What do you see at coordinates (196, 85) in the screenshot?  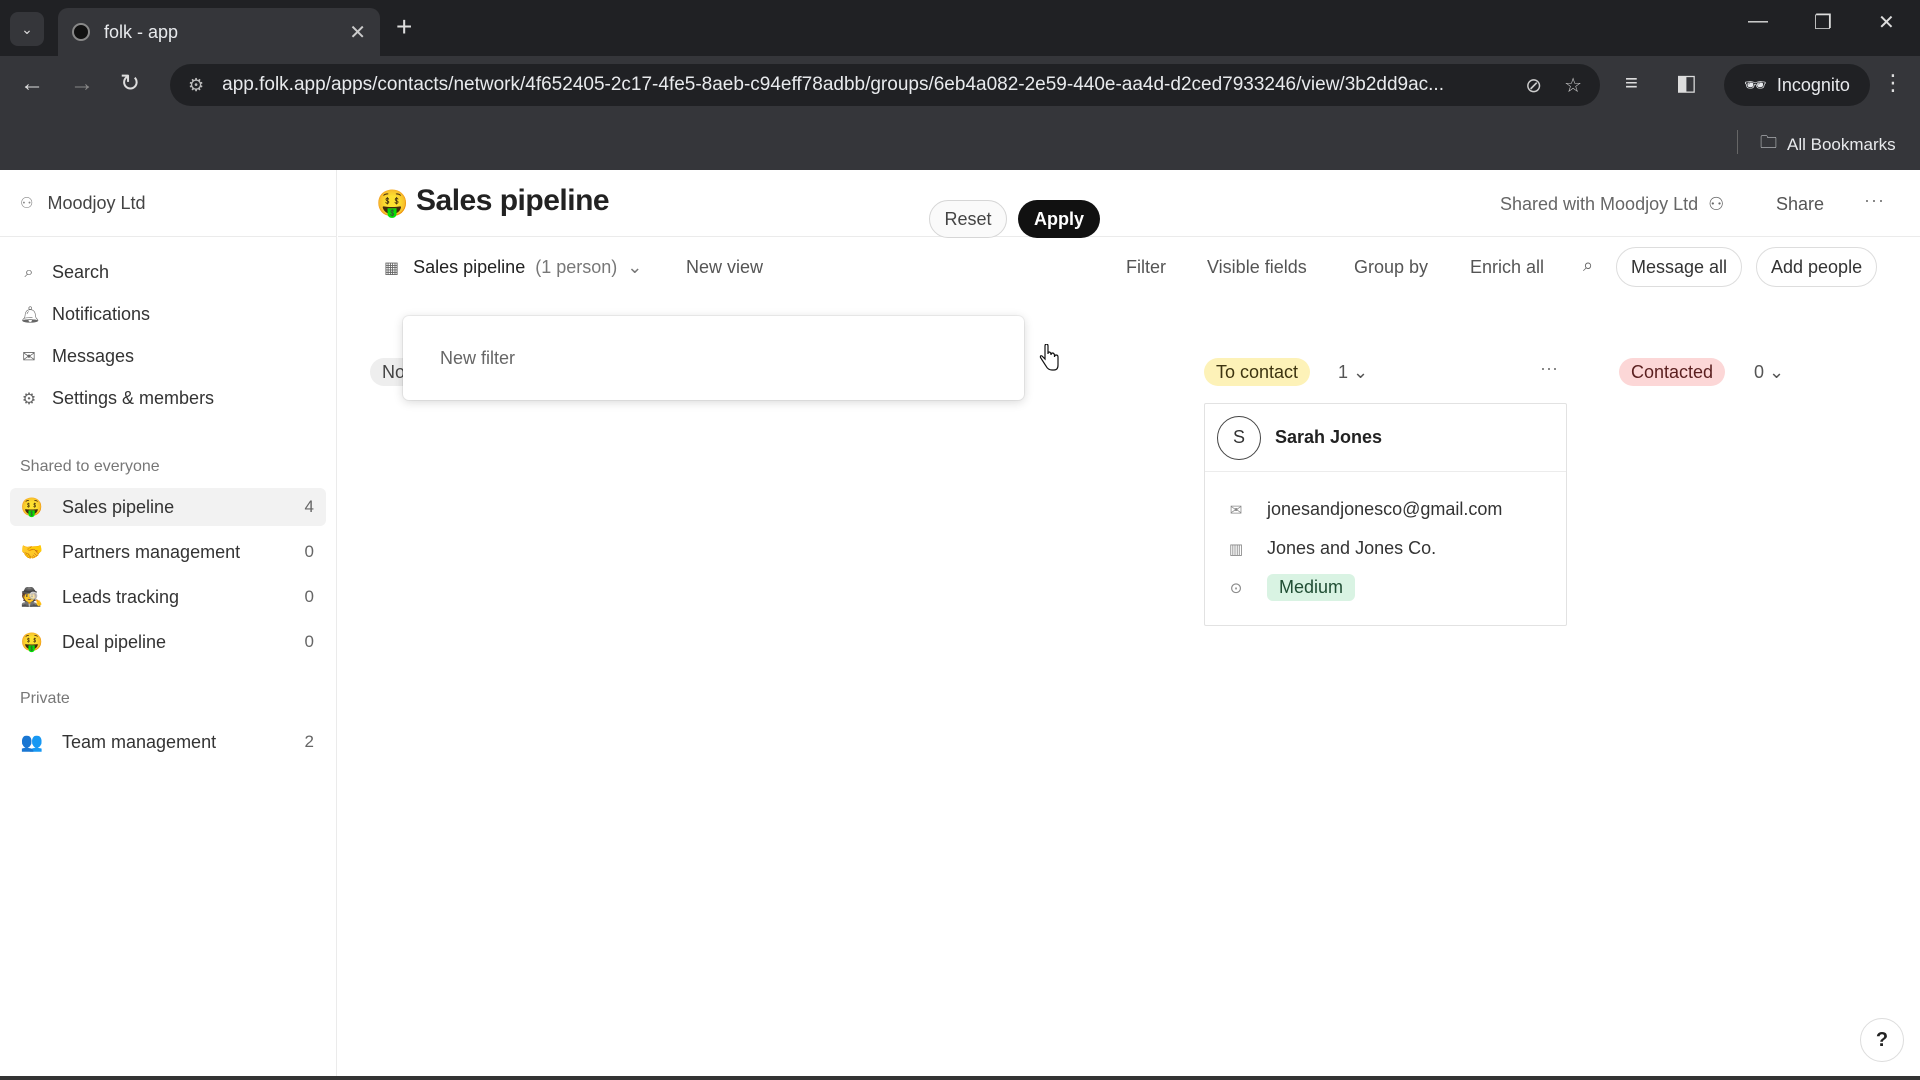 I see `site-settings-icon: ⚙` at bounding box center [196, 85].